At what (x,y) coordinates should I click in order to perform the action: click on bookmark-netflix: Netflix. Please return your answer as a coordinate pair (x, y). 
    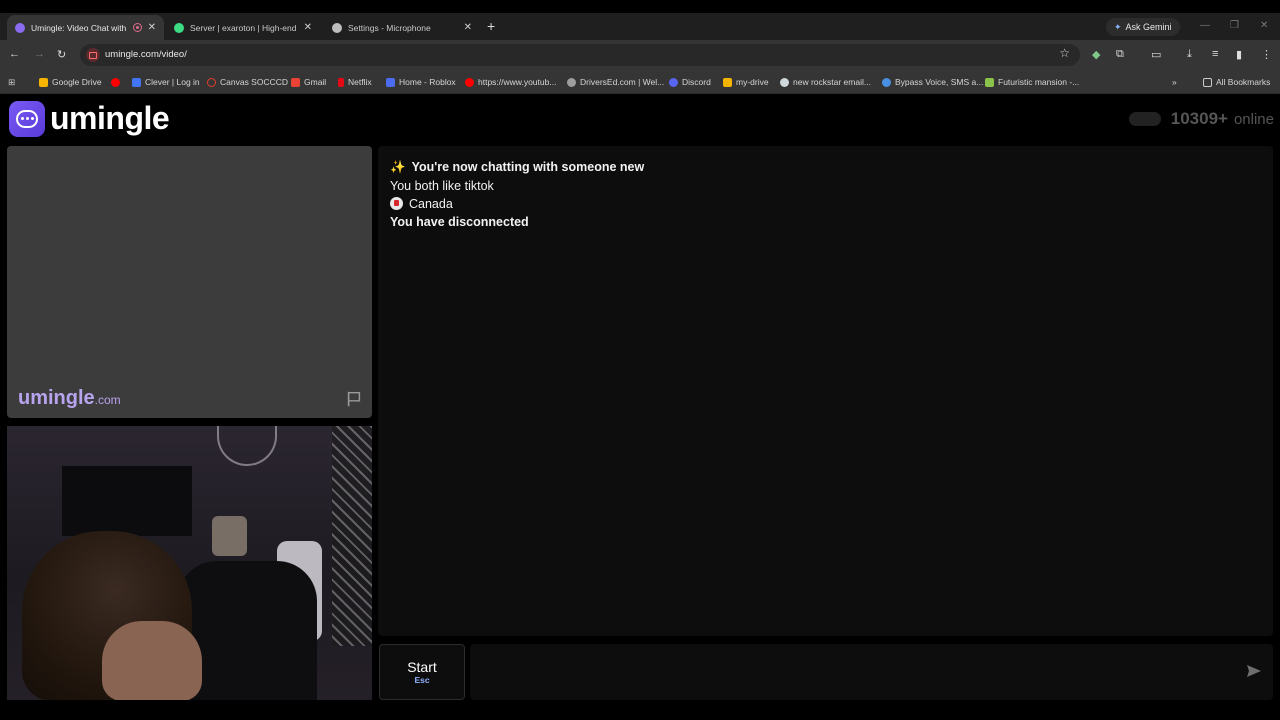
    Looking at the image, I should click on (355, 82).